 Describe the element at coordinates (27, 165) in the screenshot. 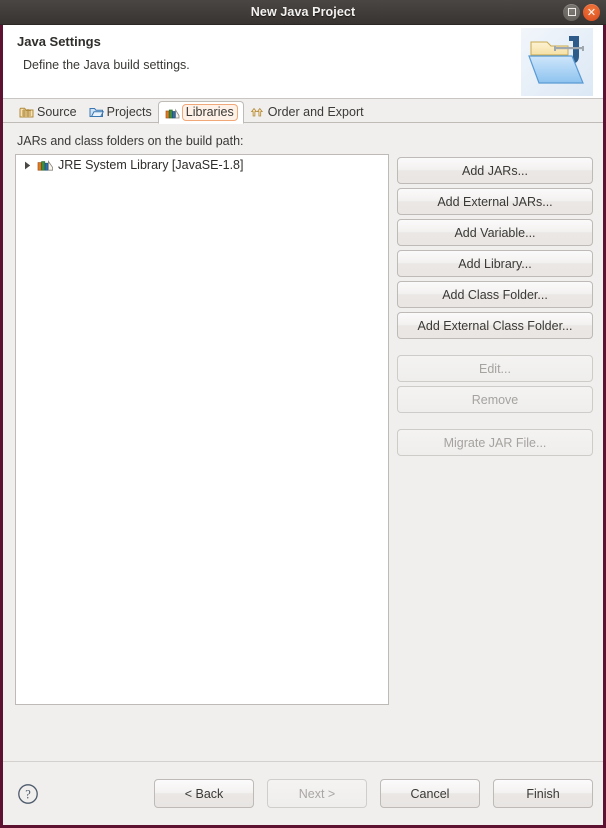

I see `collapsed-triangle-icon` at that location.